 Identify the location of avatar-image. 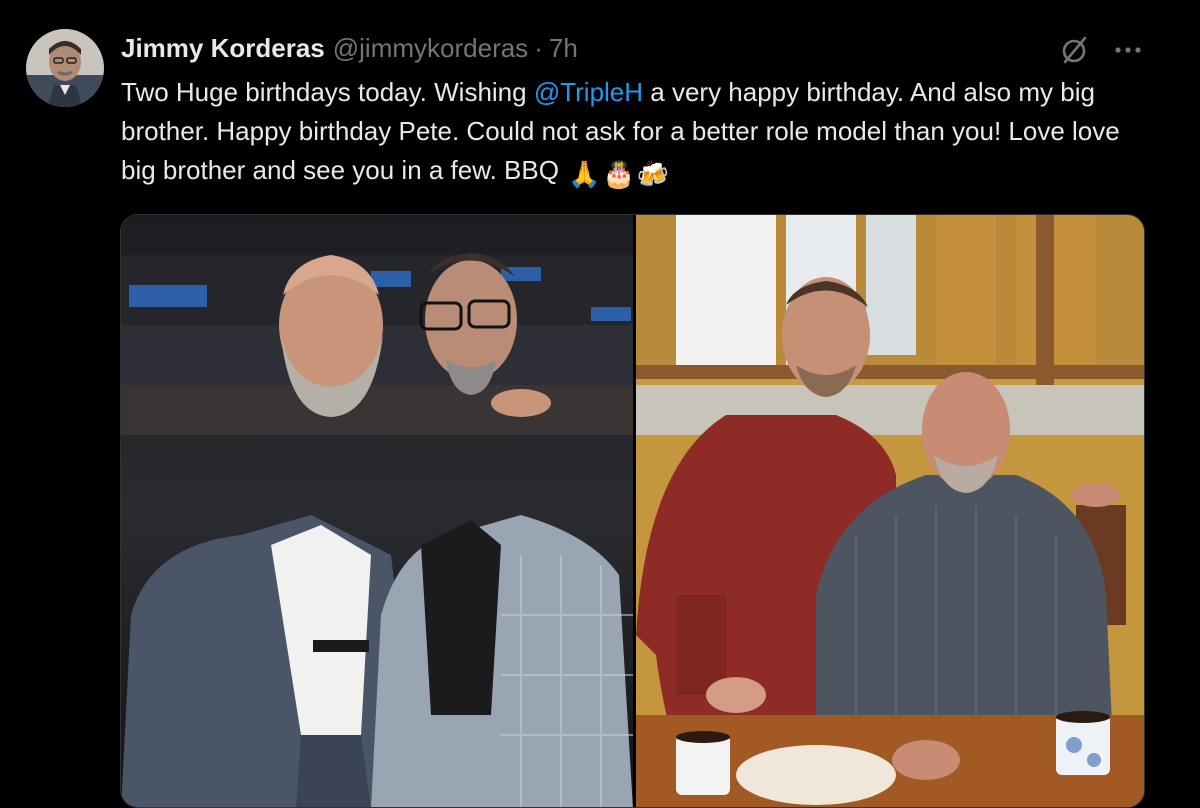
(65, 68).